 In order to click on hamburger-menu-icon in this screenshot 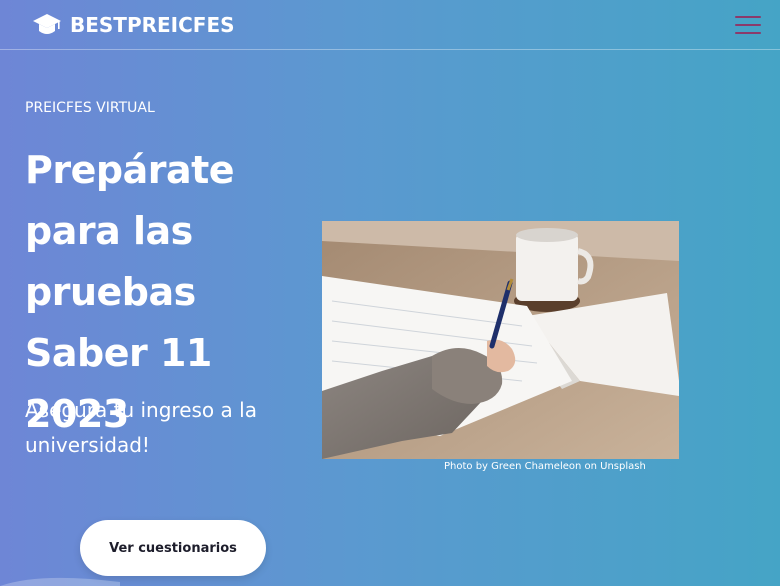, I will do `click(748, 25)`.